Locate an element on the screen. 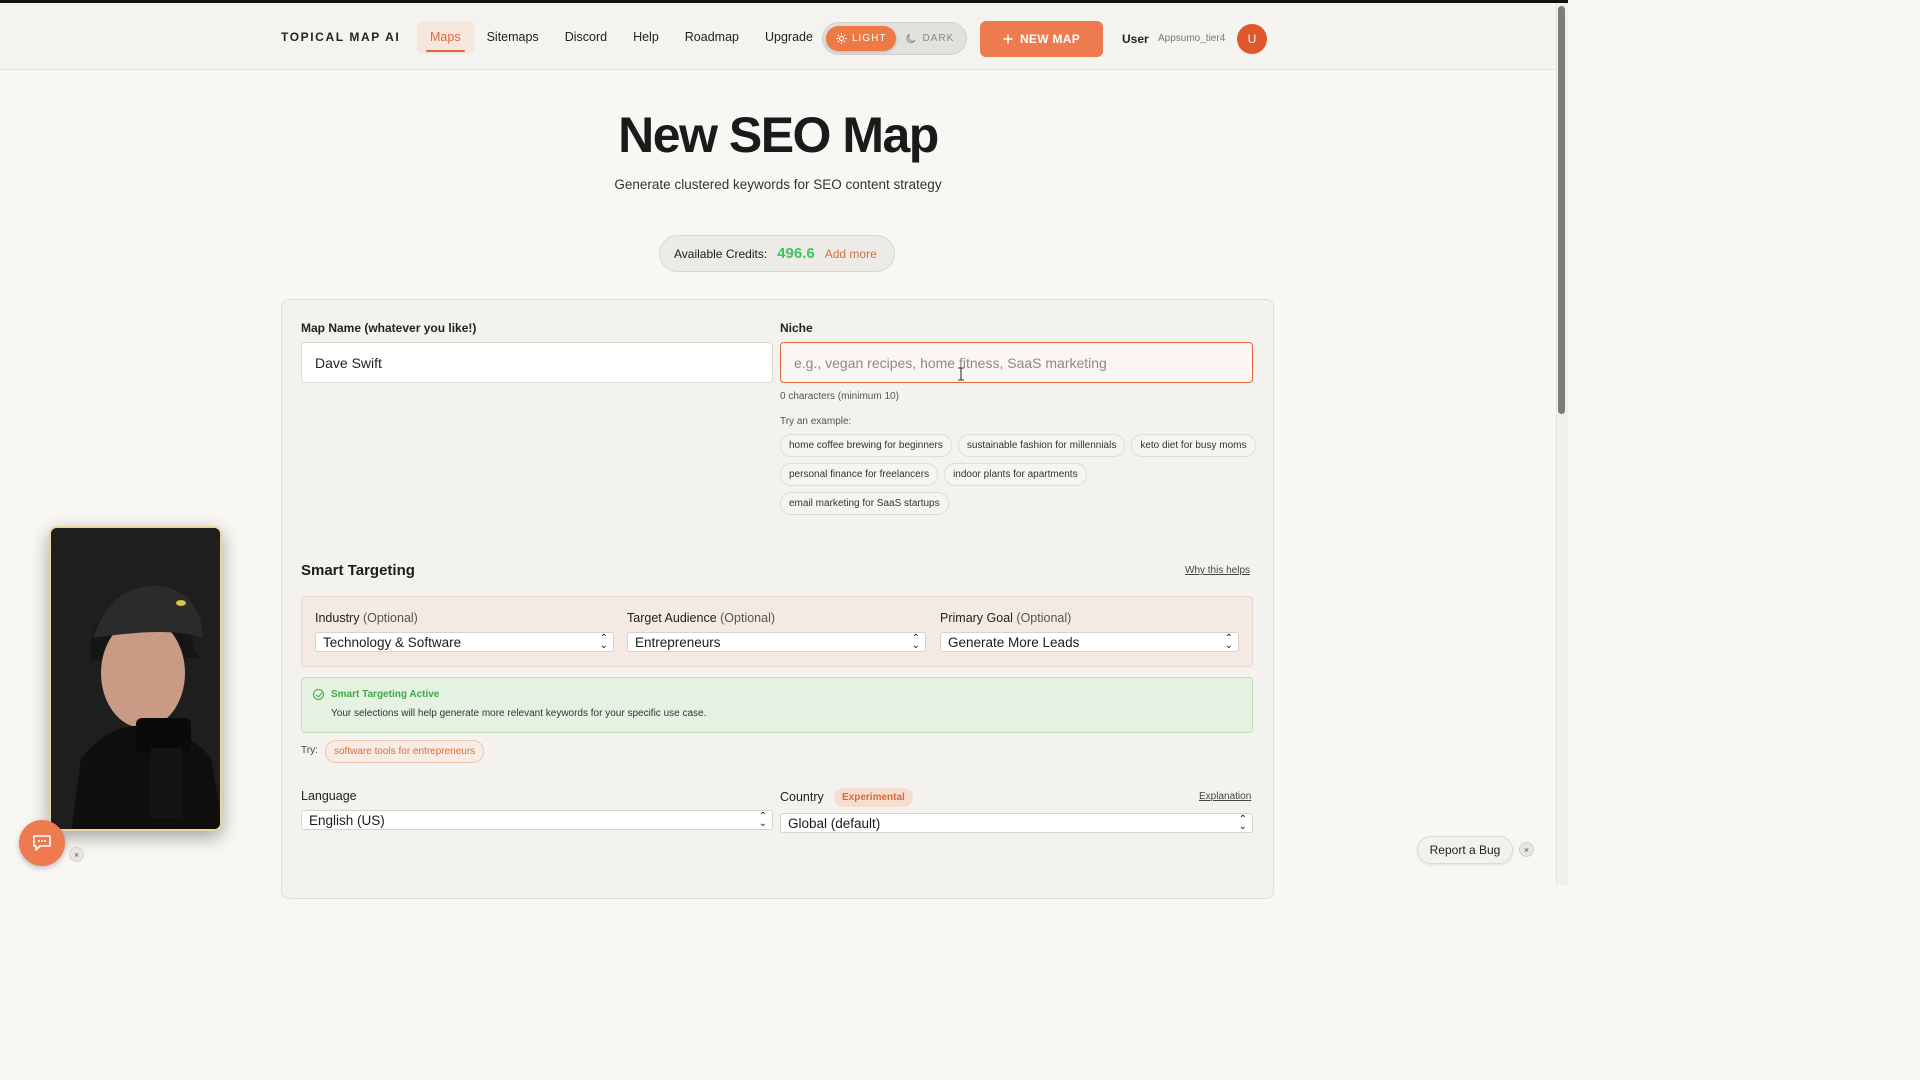 Image resolution: width=1920 pixels, height=1080 pixels. theme-light-label: LIGHT is located at coordinates (869, 38).